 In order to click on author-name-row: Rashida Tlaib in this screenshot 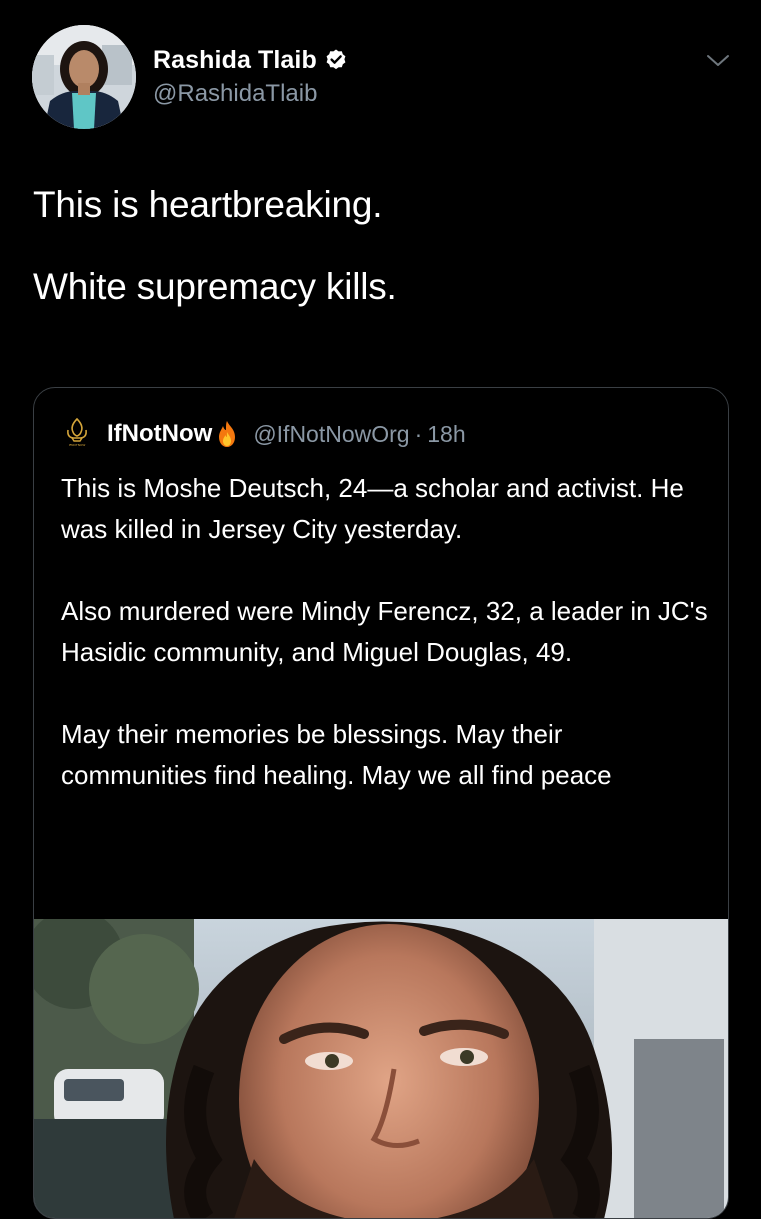, I will do `click(250, 60)`.